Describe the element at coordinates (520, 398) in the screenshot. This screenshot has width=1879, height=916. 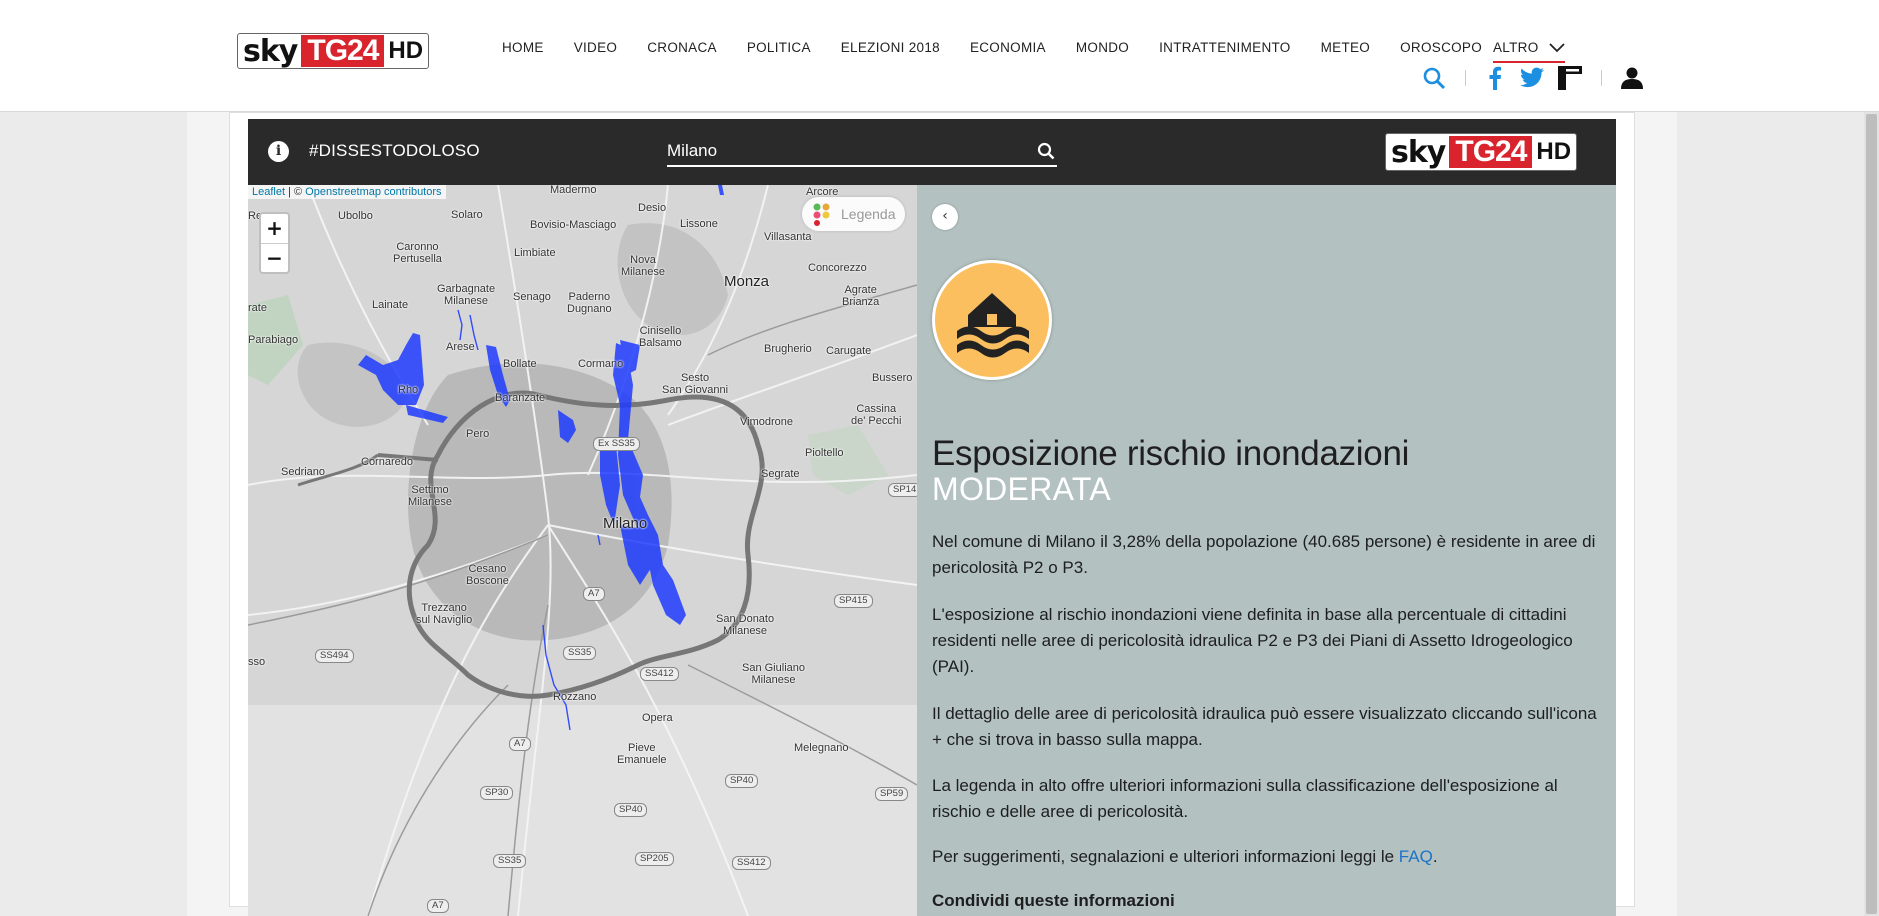
I see `map-label: Baranzate` at that location.